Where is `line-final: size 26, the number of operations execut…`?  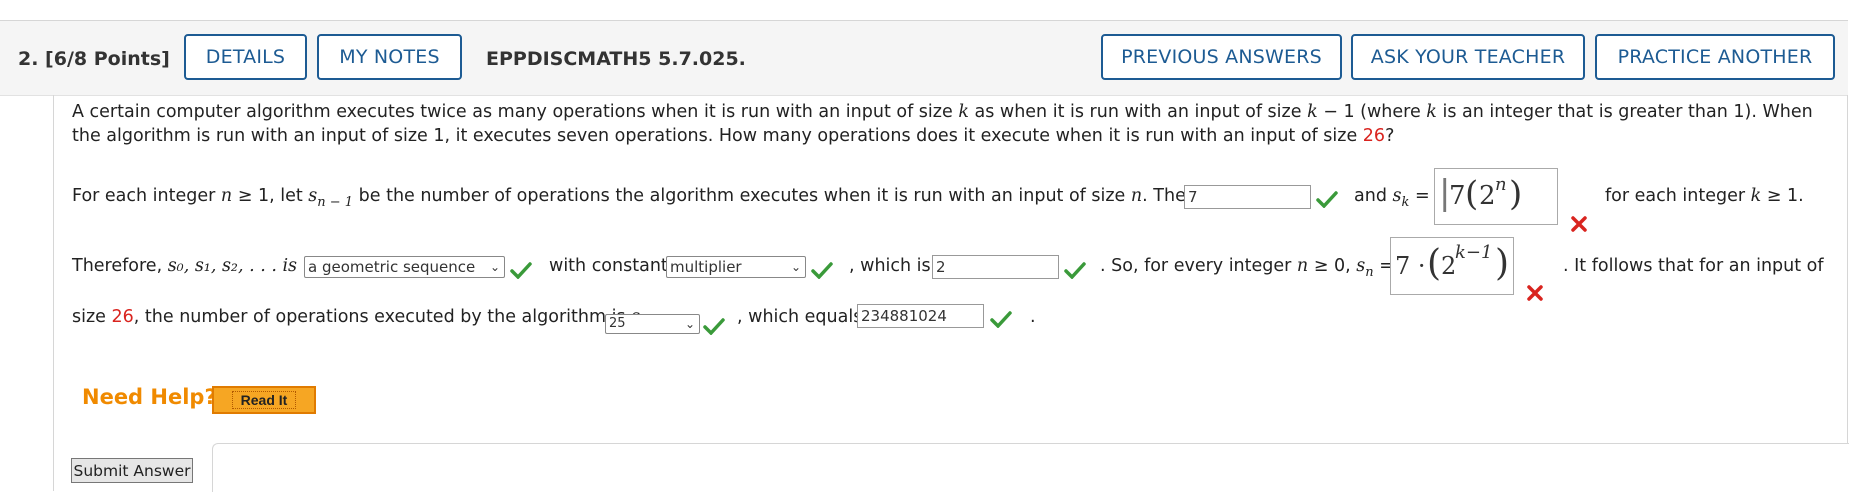
line-final: size 26, the number of operations execut… is located at coordinates (356, 317).